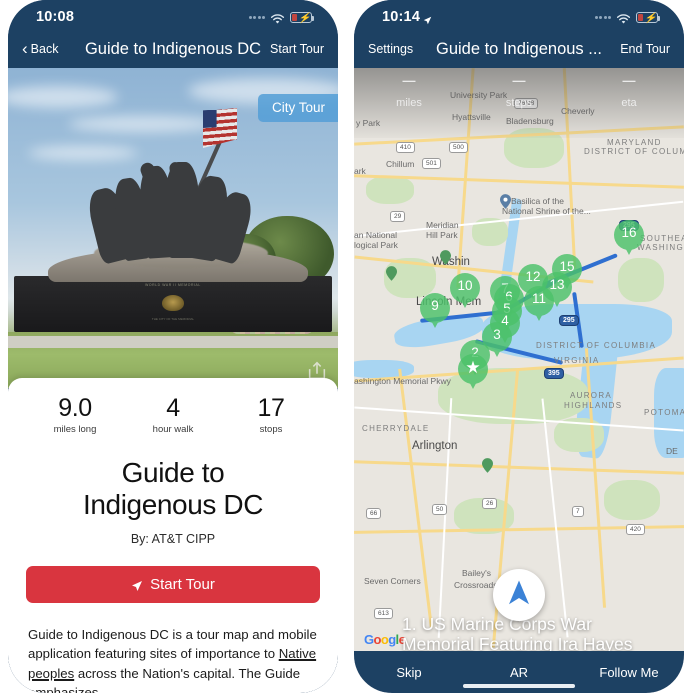 This screenshot has height=693, width=700. Describe the element at coordinates (409, 672) in the screenshot. I see `skip-button: Skip` at that location.